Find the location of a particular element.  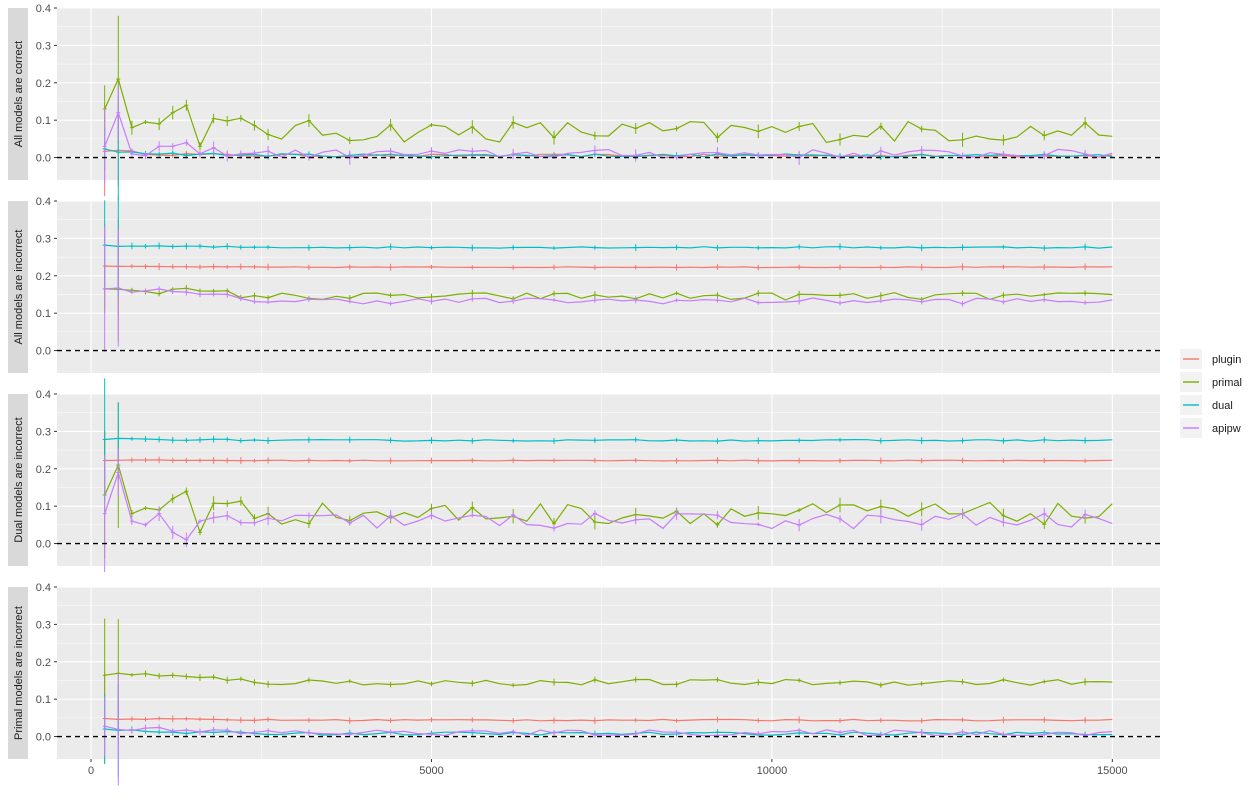

legend-label-dual: dual is located at coordinates (1222, 406).